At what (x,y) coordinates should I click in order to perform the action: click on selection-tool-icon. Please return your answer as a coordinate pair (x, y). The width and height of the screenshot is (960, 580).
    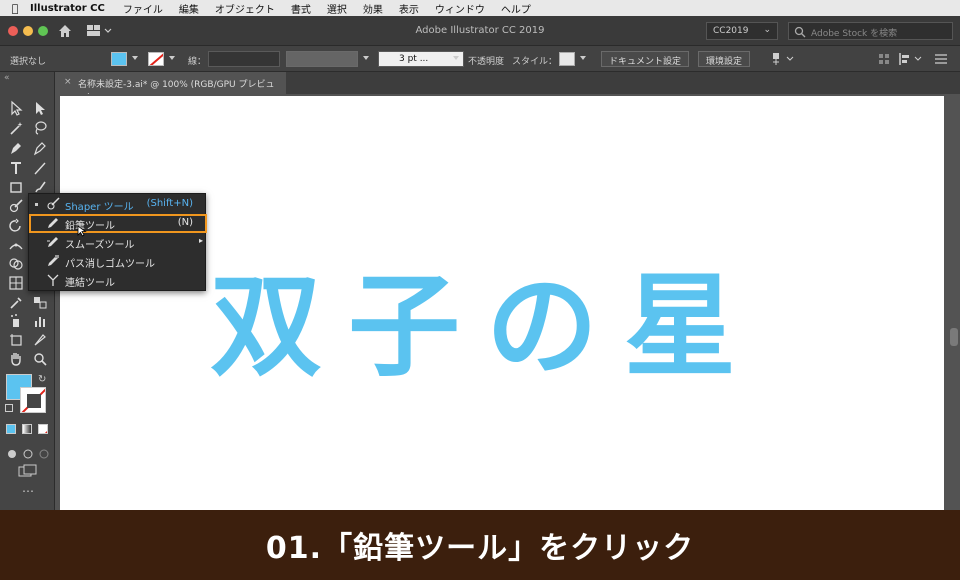
    Looking at the image, I should click on (17, 108).